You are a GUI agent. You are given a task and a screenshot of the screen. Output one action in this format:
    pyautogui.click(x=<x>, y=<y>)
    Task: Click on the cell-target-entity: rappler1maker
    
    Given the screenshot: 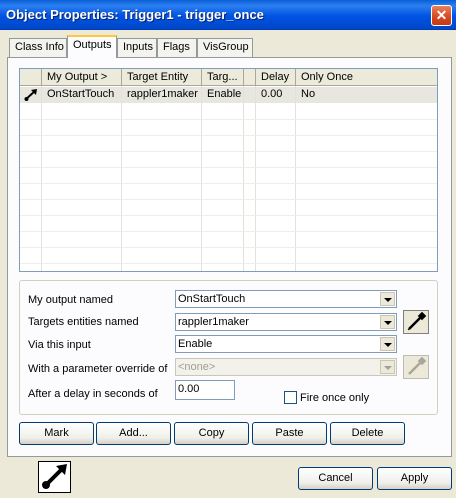 What is the action you would take?
    pyautogui.click(x=162, y=94)
    